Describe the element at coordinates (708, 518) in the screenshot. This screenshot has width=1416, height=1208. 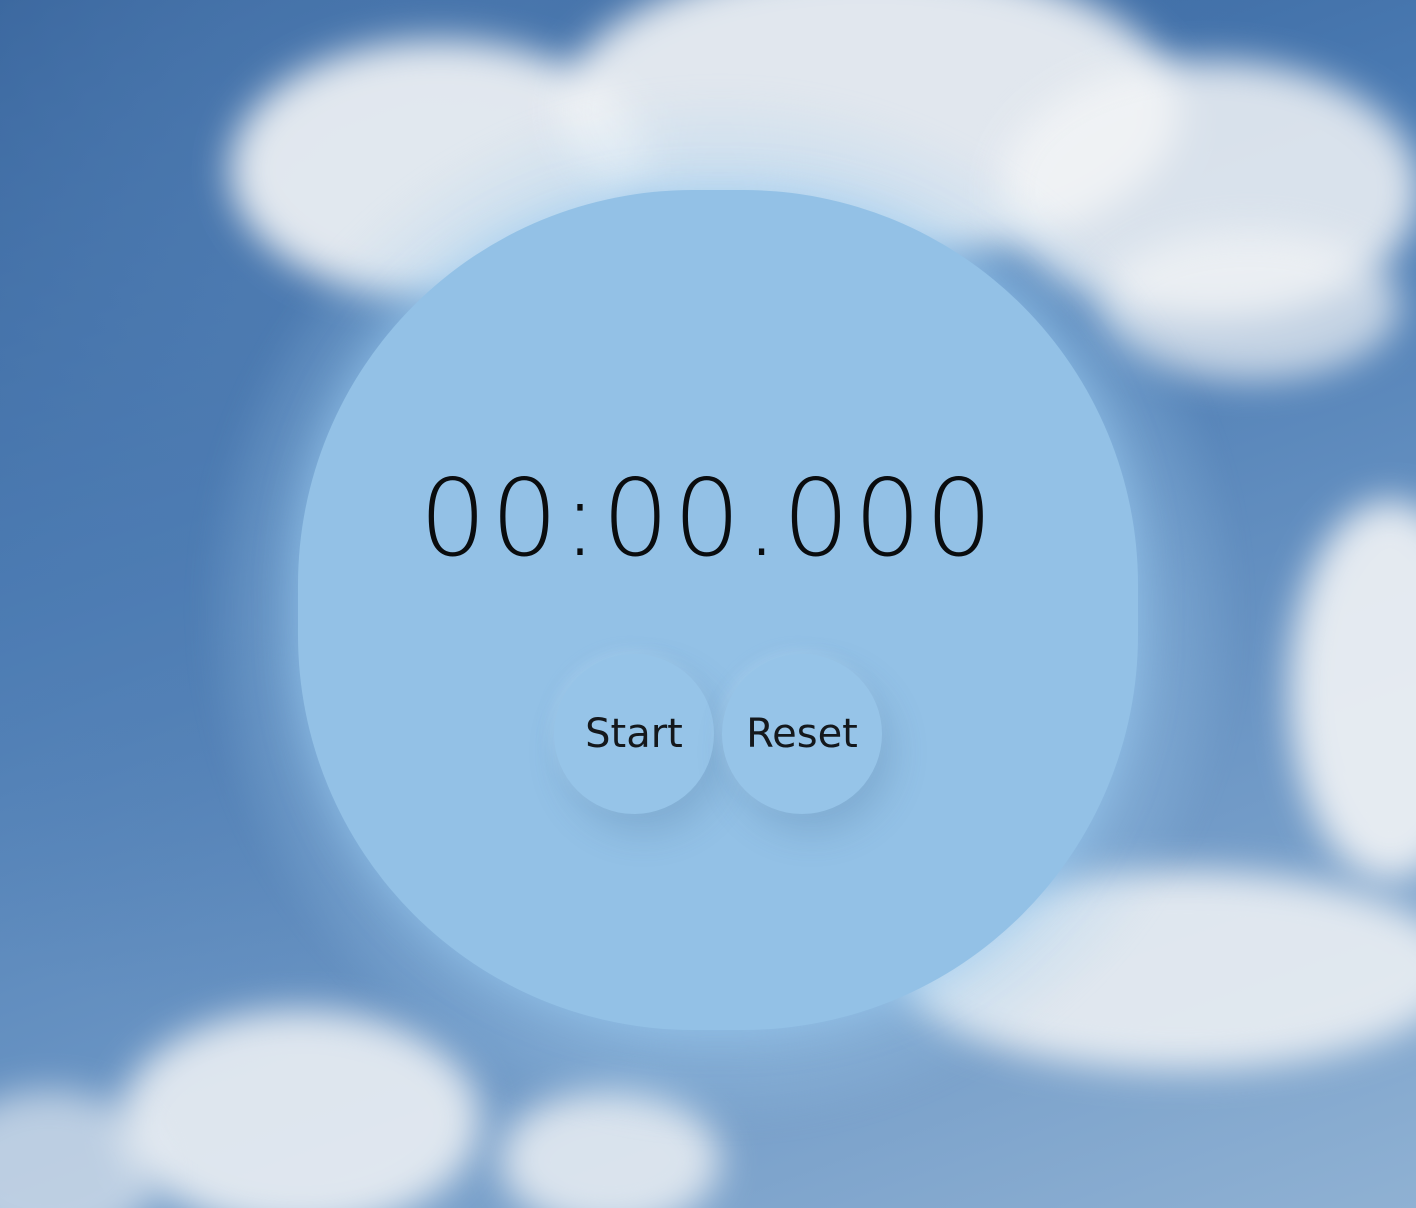
I see `timer-display: 00:00.000` at that location.